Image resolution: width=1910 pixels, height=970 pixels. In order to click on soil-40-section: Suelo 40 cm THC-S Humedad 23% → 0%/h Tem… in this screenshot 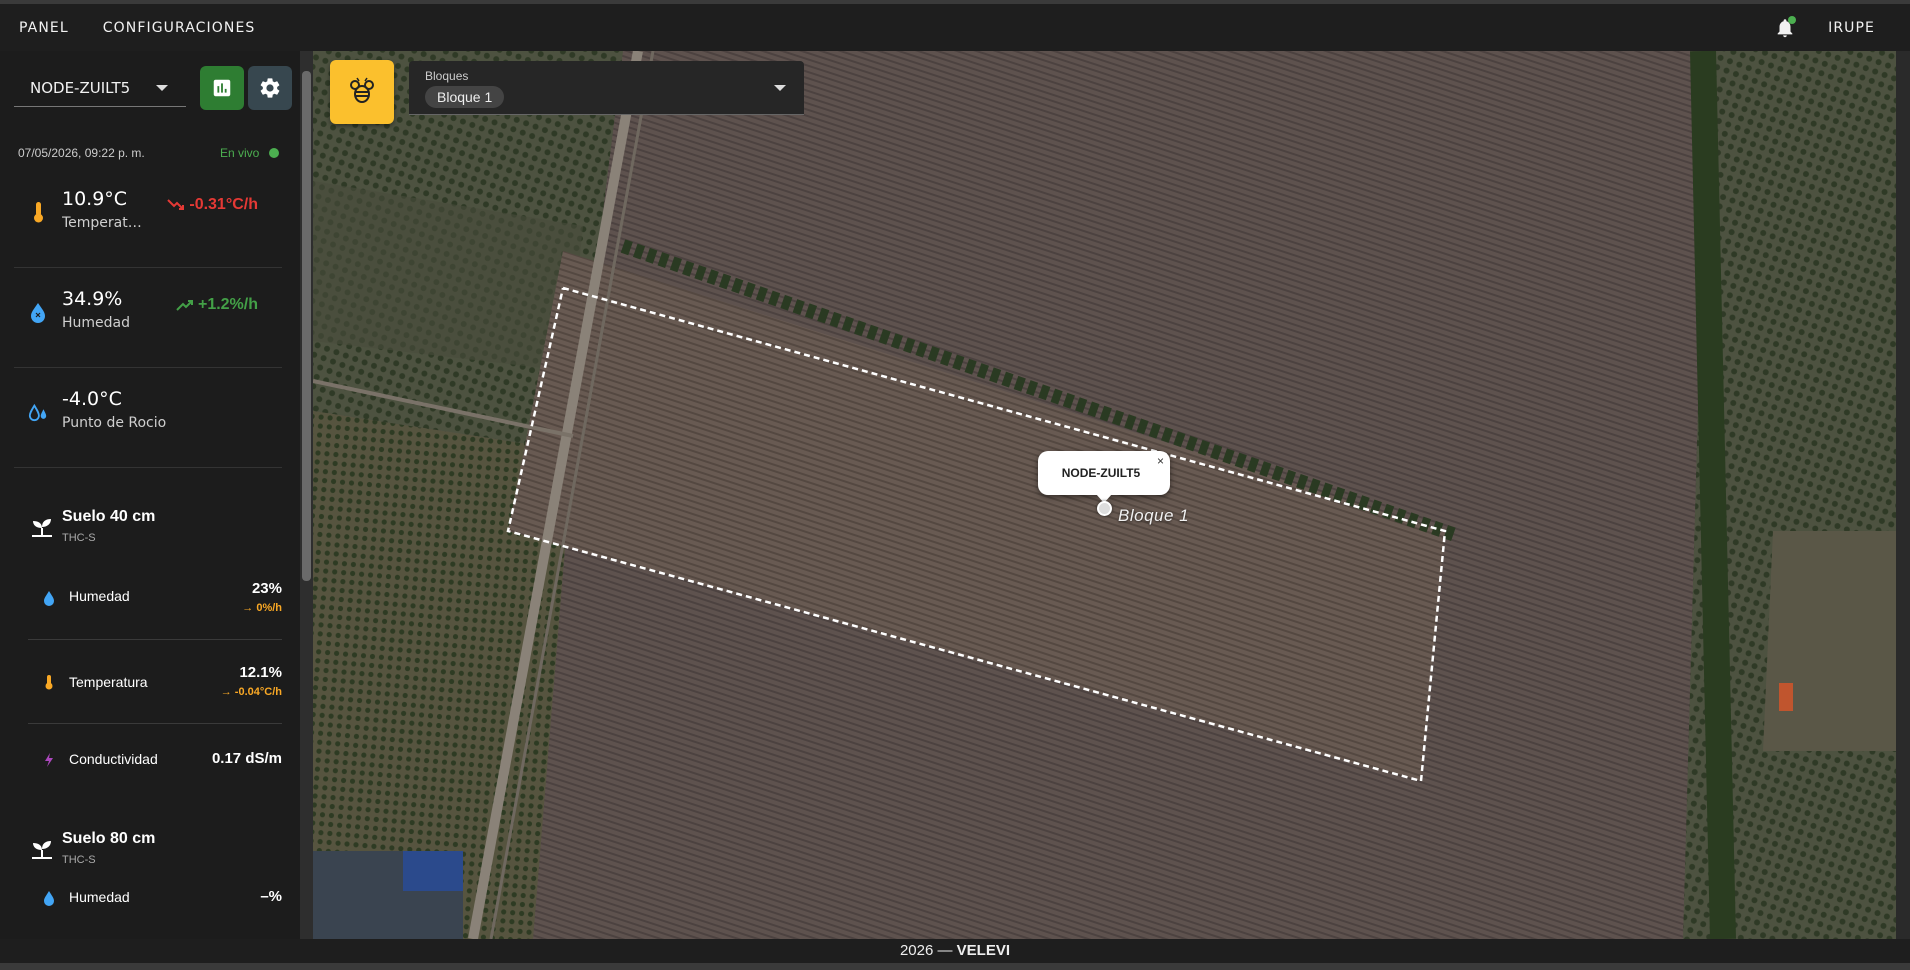, I will do `click(148, 672)`.